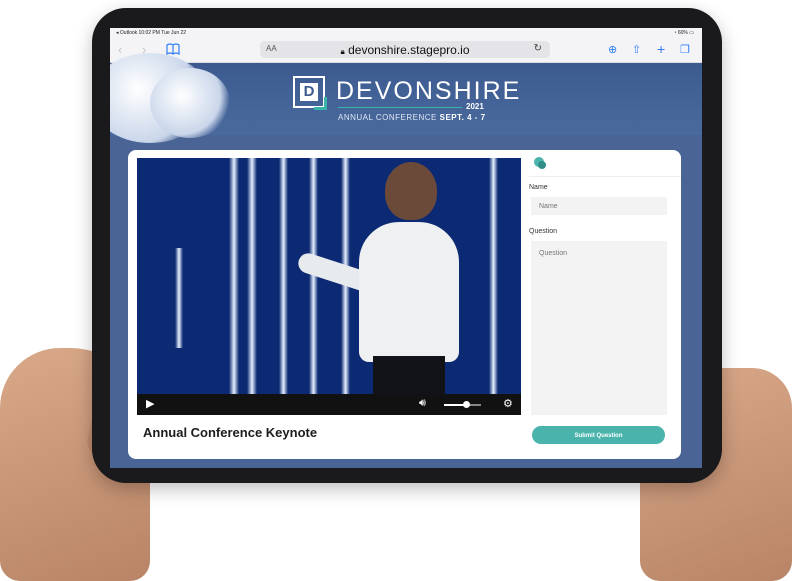  Describe the element at coordinates (310, 93) in the screenshot. I see `devonshire-logo: D` at that location.